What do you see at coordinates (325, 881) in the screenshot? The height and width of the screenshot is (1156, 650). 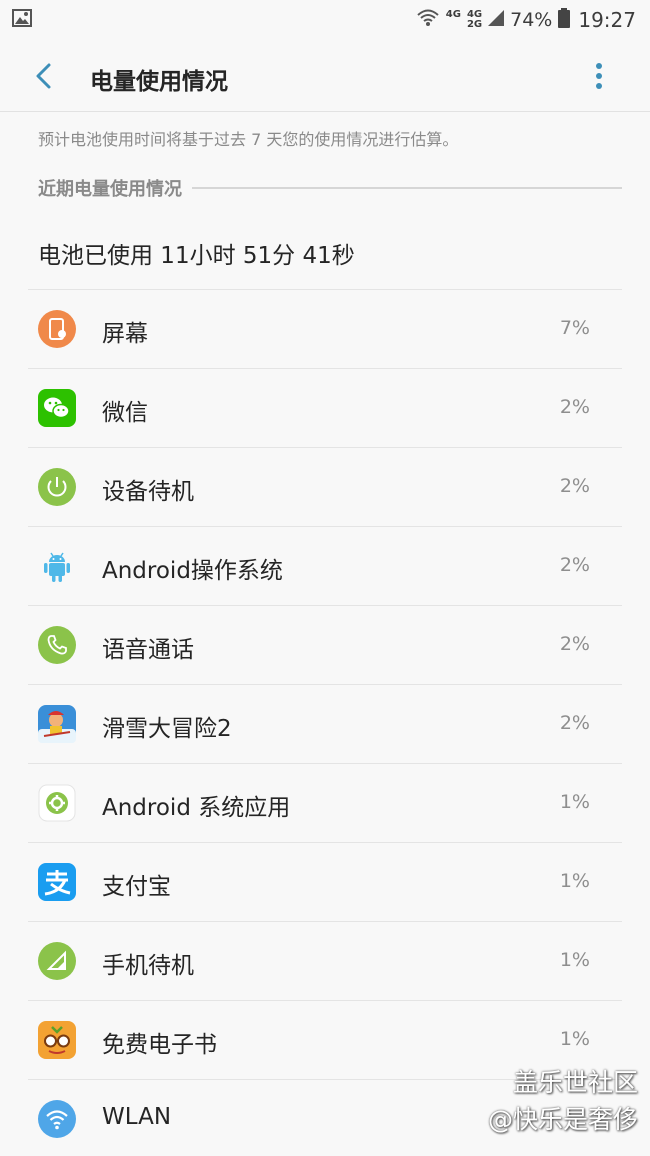 I see `usage-item-alipay: 支付宝 1%` at bounding box center [325, 881].